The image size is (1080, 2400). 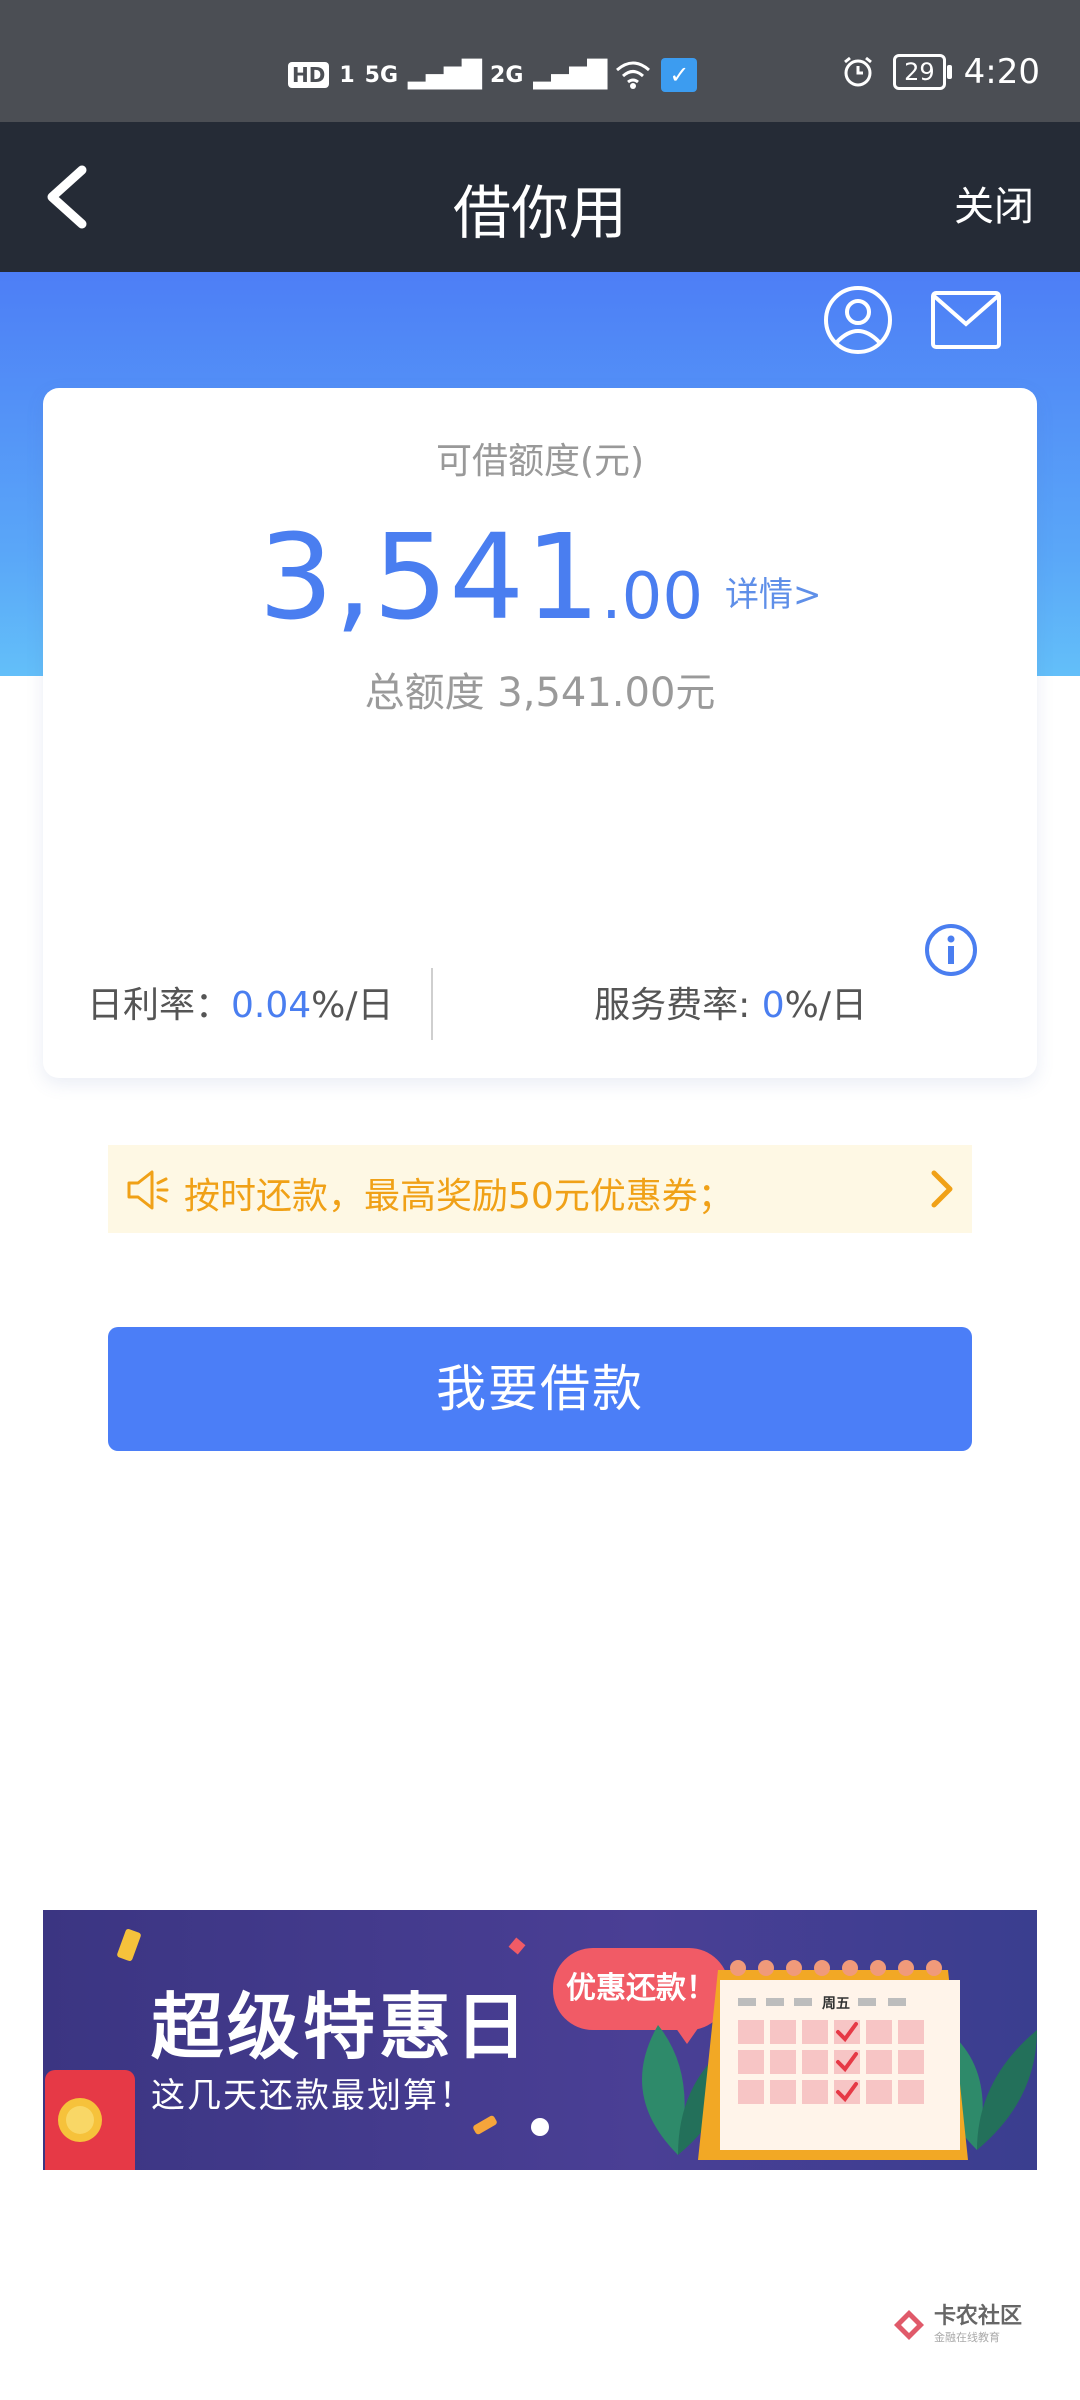 What do you see at coordinates (352, 1005) in the screenshot?
I see `daily-rate-unit: %/日` at bounding box center [352, 1005].